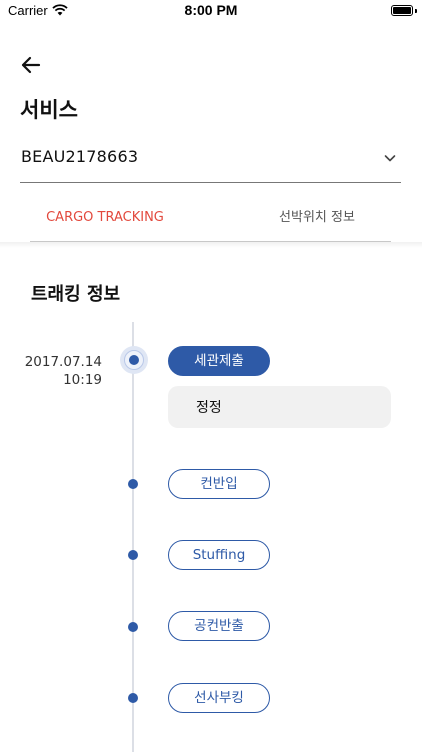  What do you see at coordinates (219, 626) in the screenshot?
I see `step-empty-container-release: 공컨반출` at bounding box center [219, 626].